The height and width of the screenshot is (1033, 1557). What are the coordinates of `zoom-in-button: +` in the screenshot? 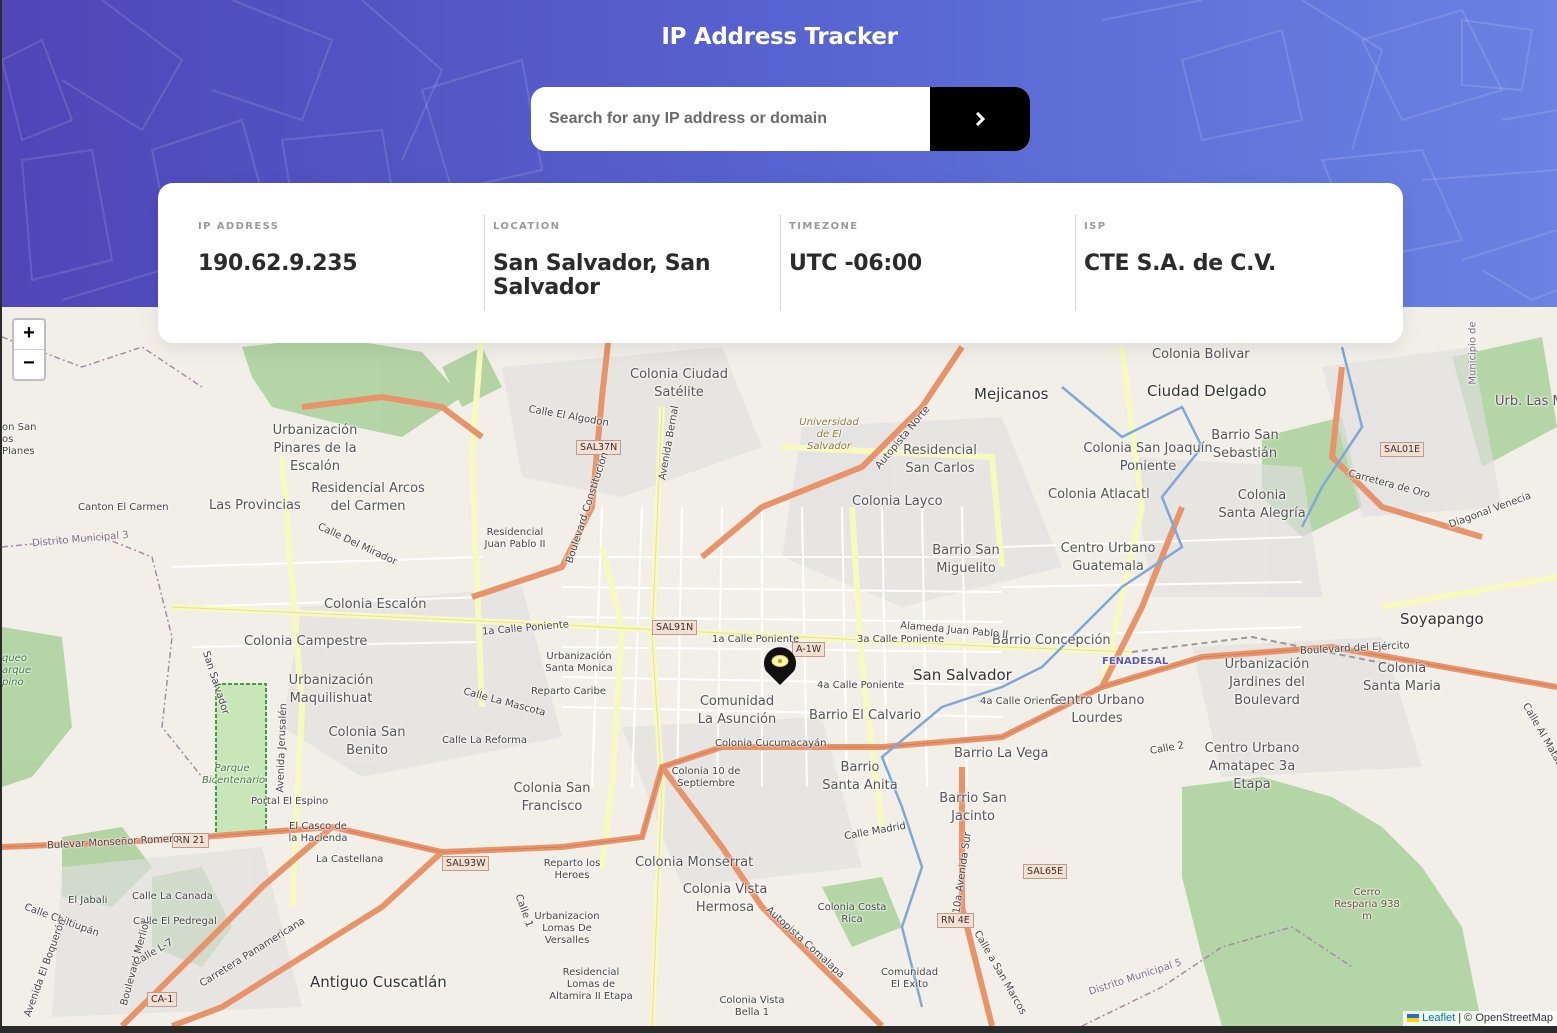 It's located at (29, 334).